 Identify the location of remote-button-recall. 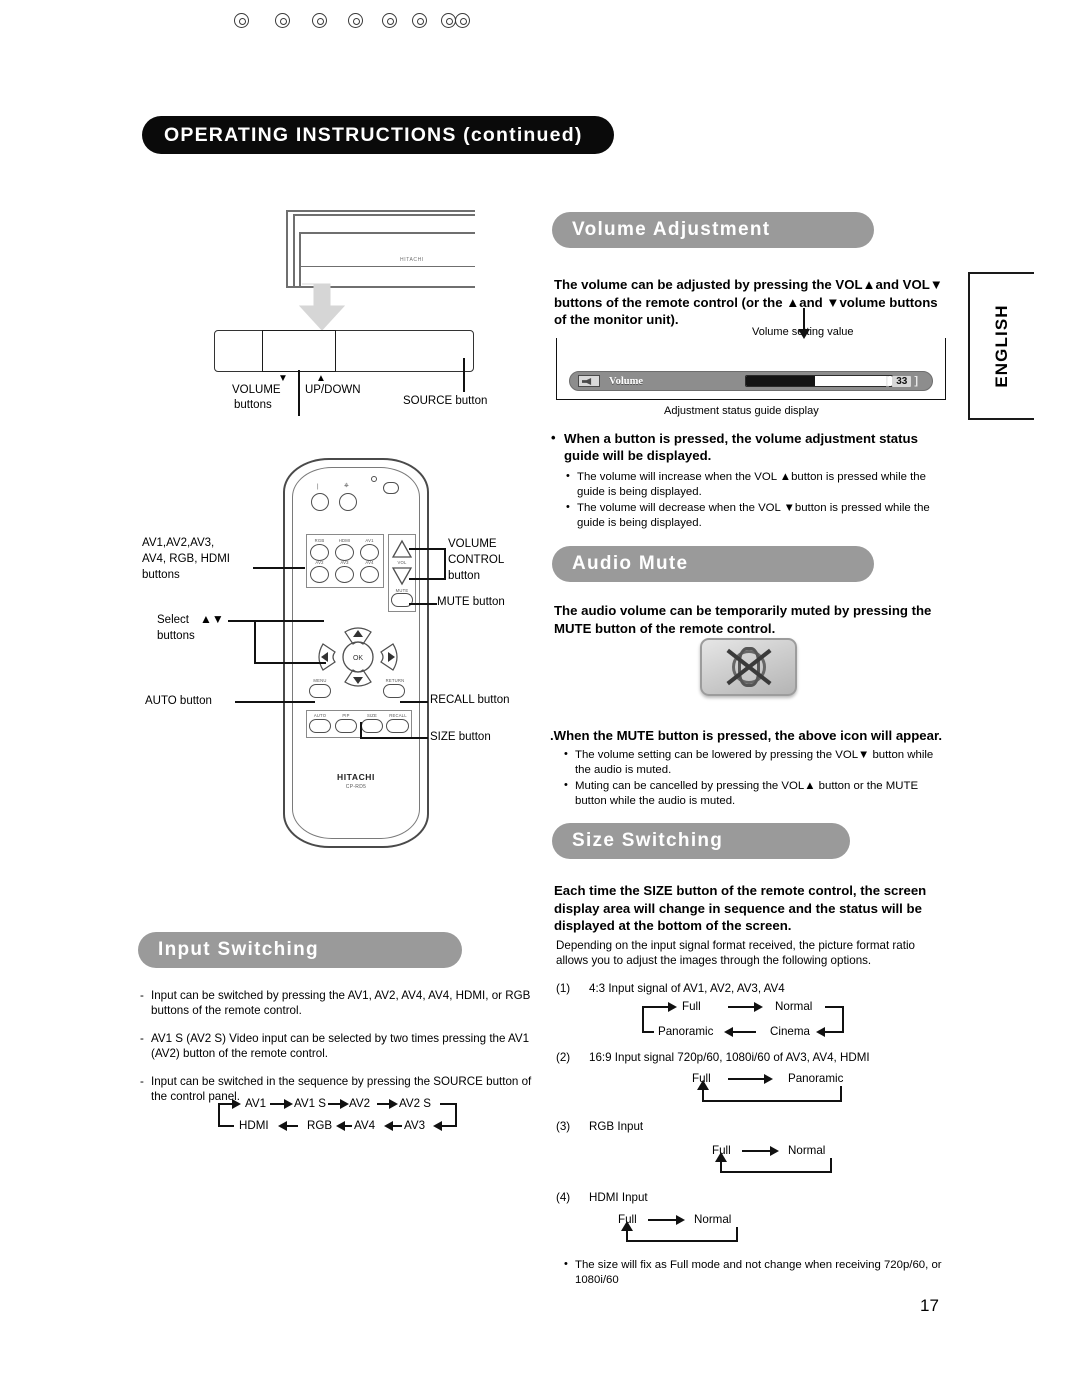
(397, 726).